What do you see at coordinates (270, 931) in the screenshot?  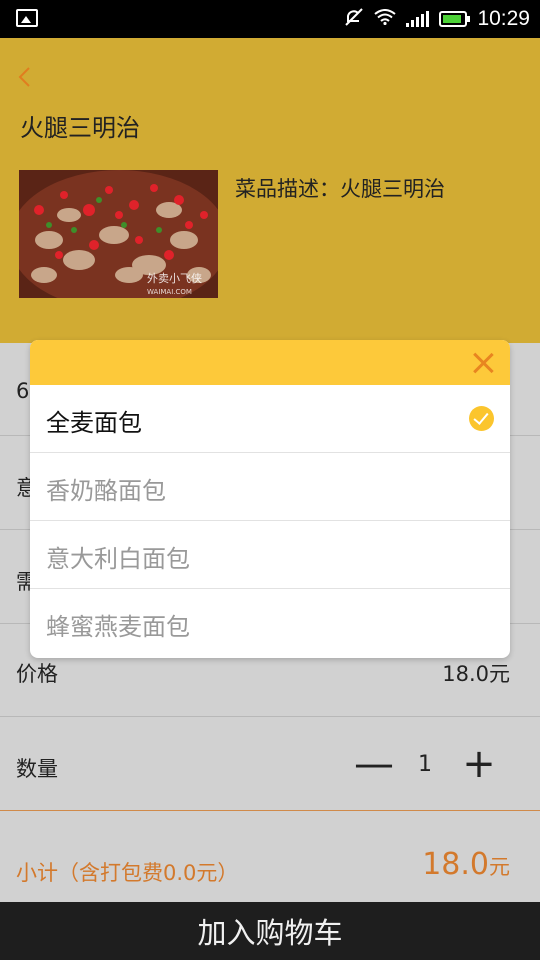 I see `add-to-cart-button: 加入购物车` at bounding box center [270, 931].